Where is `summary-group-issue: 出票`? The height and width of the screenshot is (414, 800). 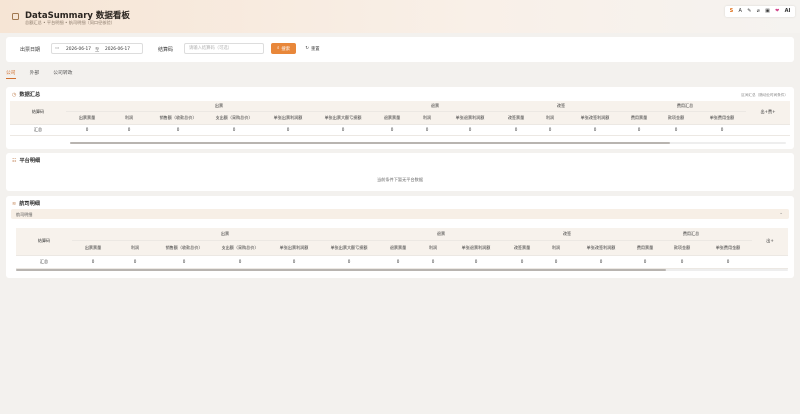
summary-group-issue: 出票 is located at coordinates (219, 106).